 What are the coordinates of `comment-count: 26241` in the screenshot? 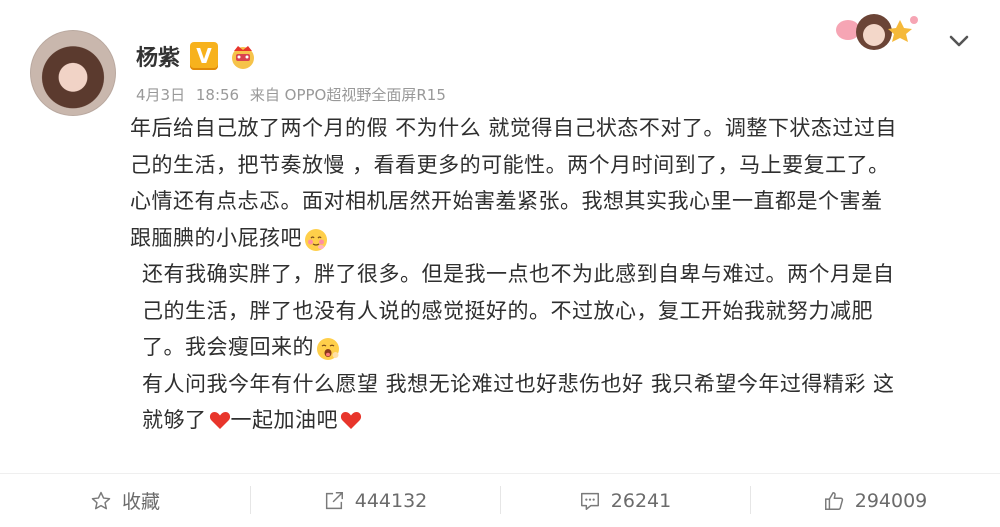 It's located at (641, 500).